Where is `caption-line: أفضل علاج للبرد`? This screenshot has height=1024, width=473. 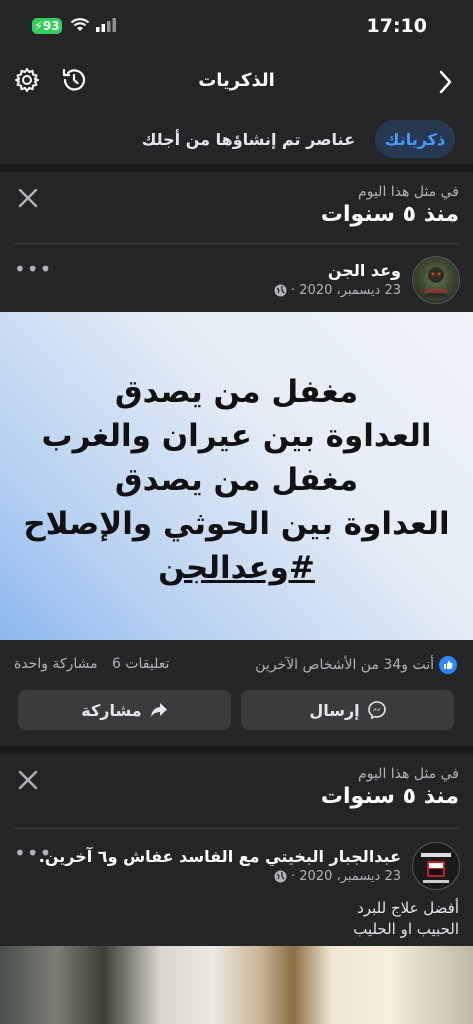
caption-line: أفضل علاج للبرد is located at coordinates (408, 908).